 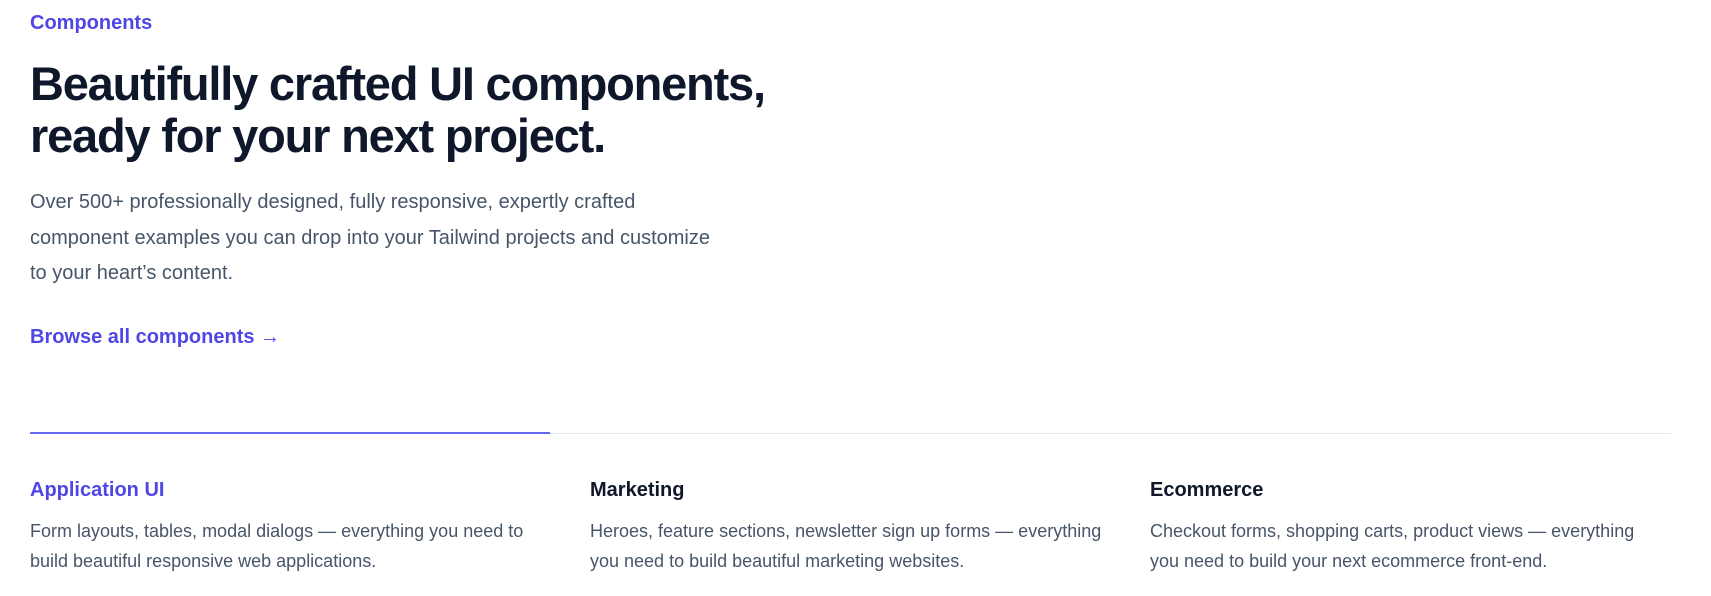 What do you see at coordinates (155, 337) in the screenshot?
I see `browse-all-components-link: Browse all components →` at bounding box center [155, 337].